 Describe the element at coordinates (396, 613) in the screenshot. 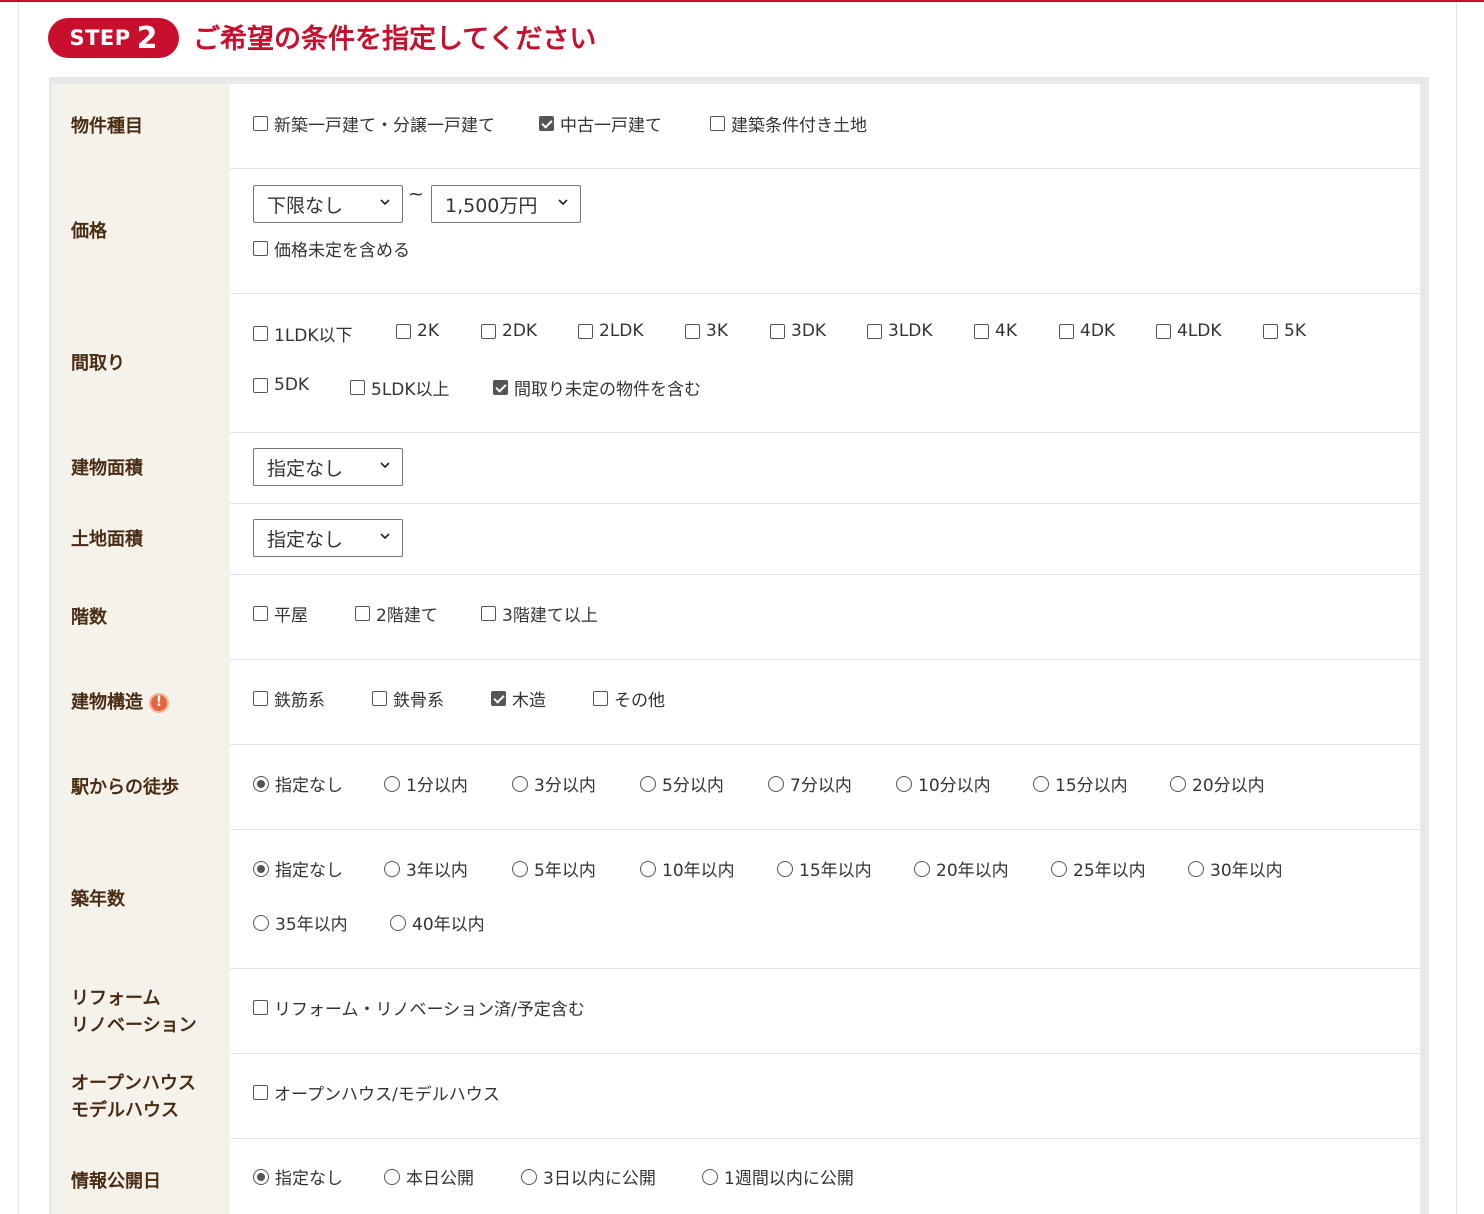

I see `checkbox-floors-two: 2階建て` at that location.